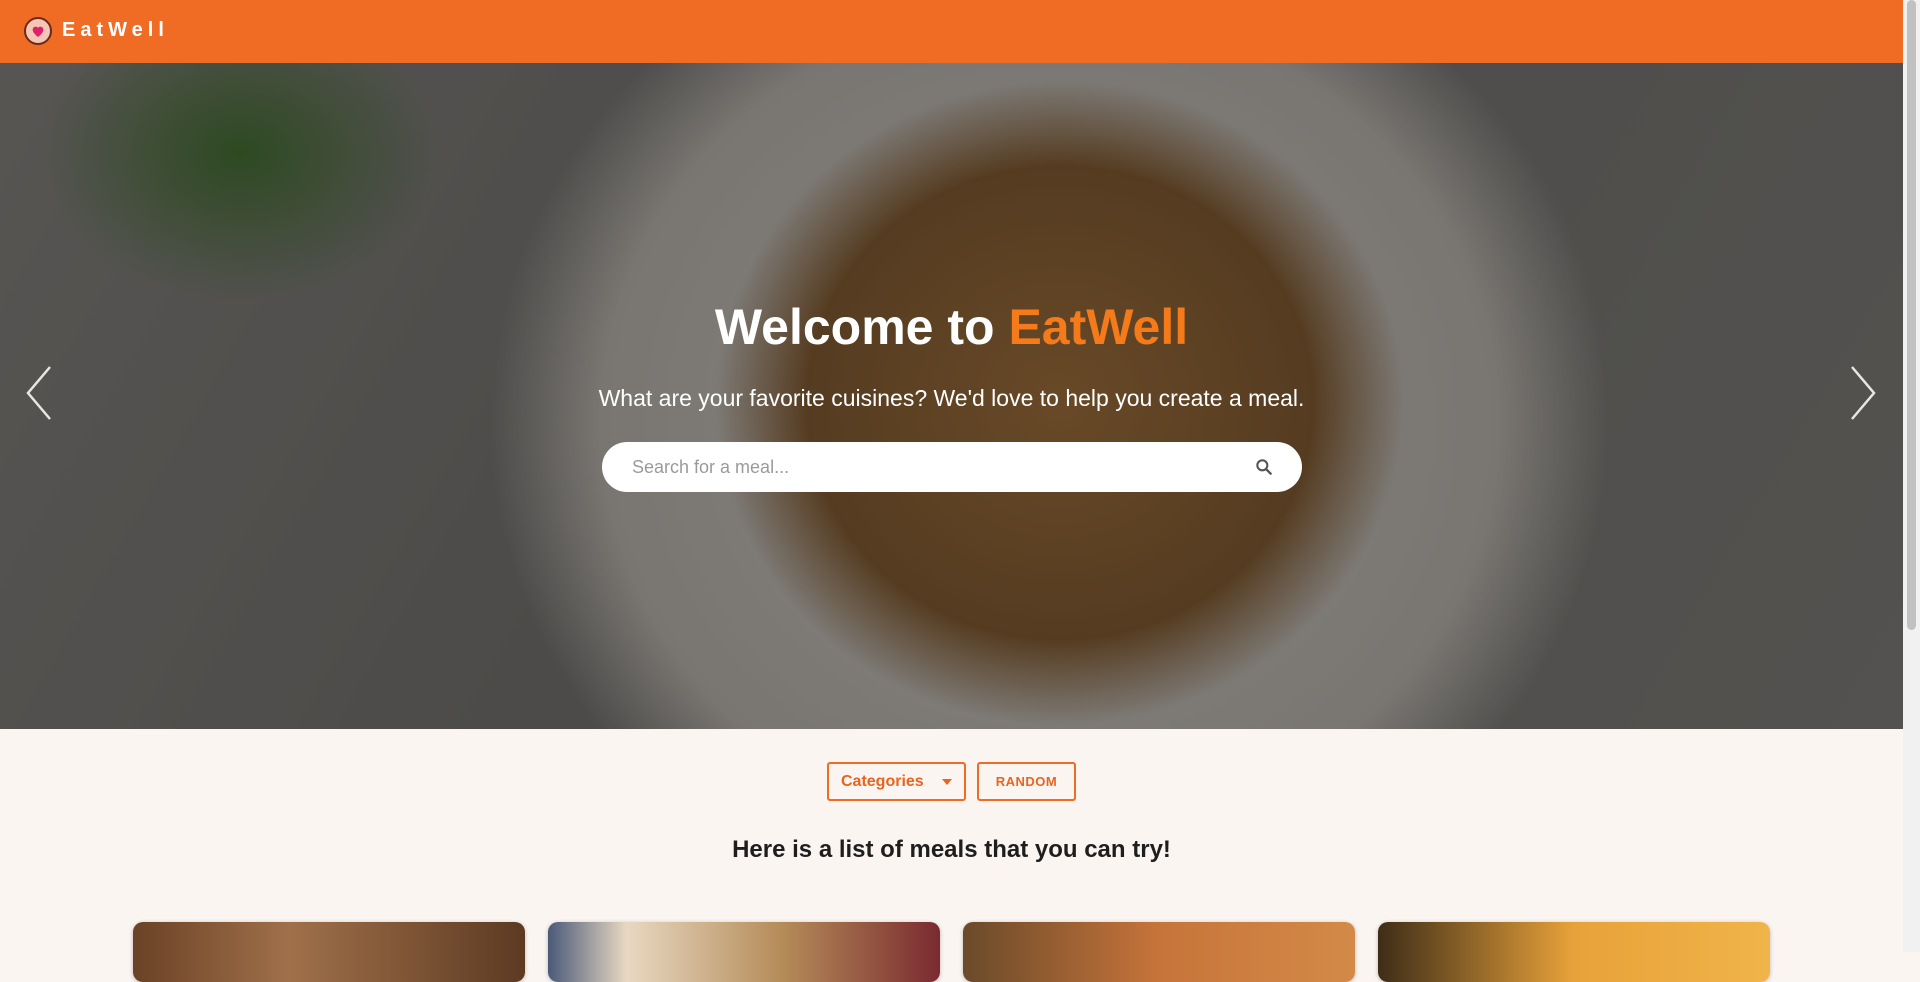 This screenshot has width=1920, height=982. What do you see at coordinates (1026, 781) in the screenshot?
I see `random-button: RANDOM` at bounding box center [1026, 781].